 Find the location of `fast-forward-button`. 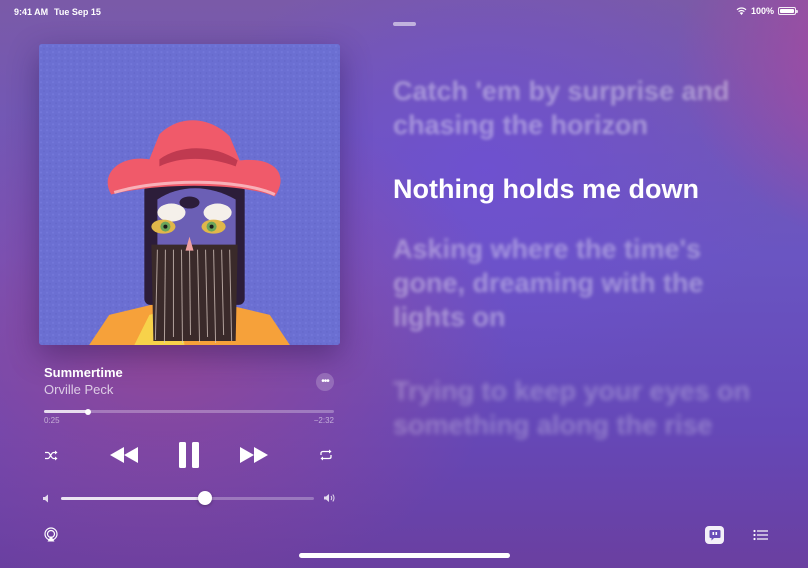

fast-forward-button is located at coordinates (254, 455).